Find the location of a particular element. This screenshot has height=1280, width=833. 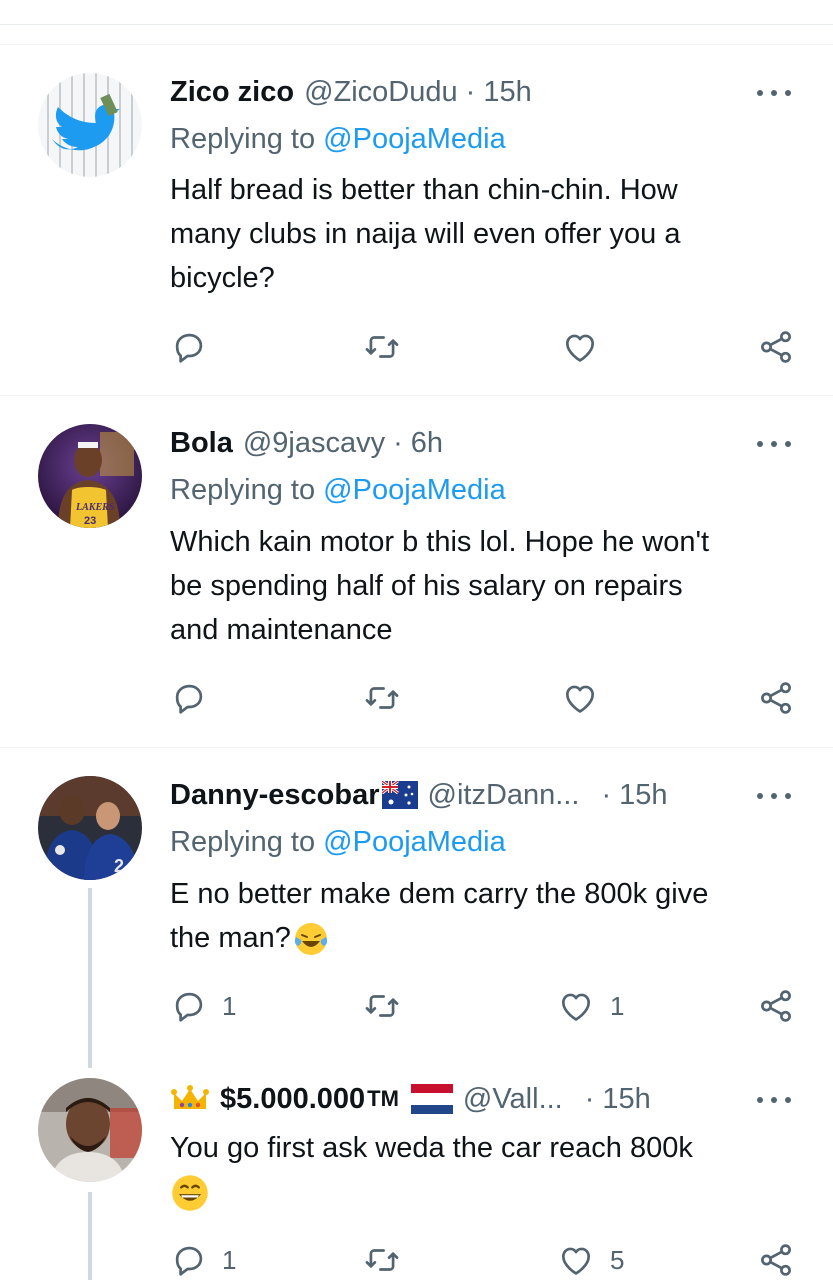

tweet-text-line: bicycle? is located at coordinates (222, 278).